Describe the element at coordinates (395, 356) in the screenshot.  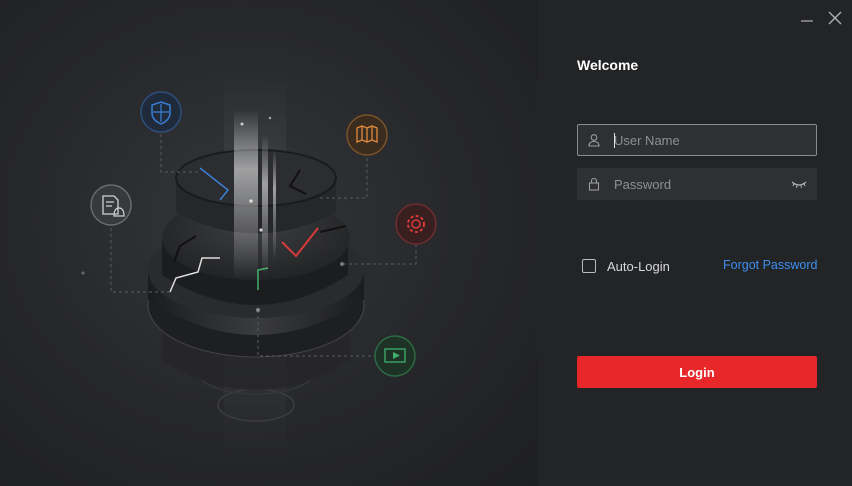
I see `video-play-icon` at that location.